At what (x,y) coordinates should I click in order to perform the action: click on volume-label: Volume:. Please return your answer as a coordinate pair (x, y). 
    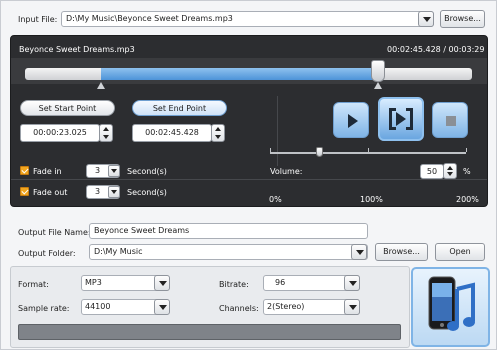
    Looking at the image, I should click on (286, 171).